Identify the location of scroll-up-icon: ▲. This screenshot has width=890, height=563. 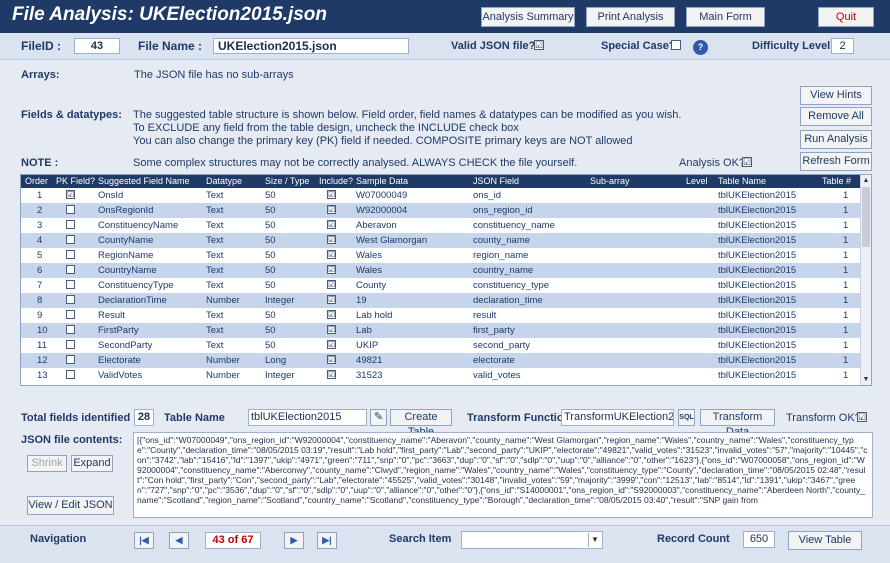
(866, 180).